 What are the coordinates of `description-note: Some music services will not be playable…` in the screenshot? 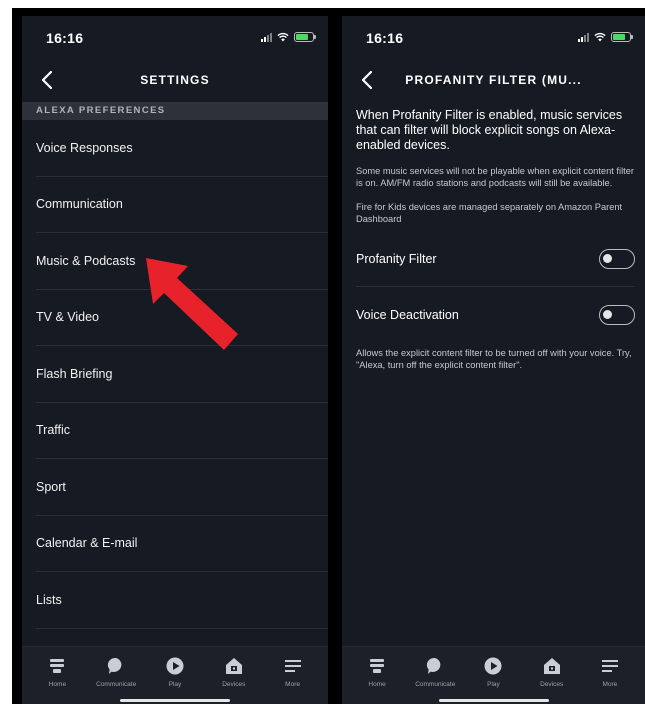 It's located at (495, 177).